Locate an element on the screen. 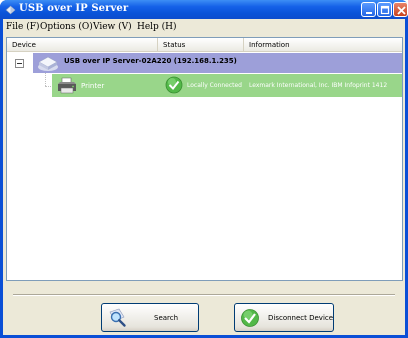 Image resolution: width=408 pixels, height=338 pixels. magnifier-search-icon is located at coordinates (117, 317).